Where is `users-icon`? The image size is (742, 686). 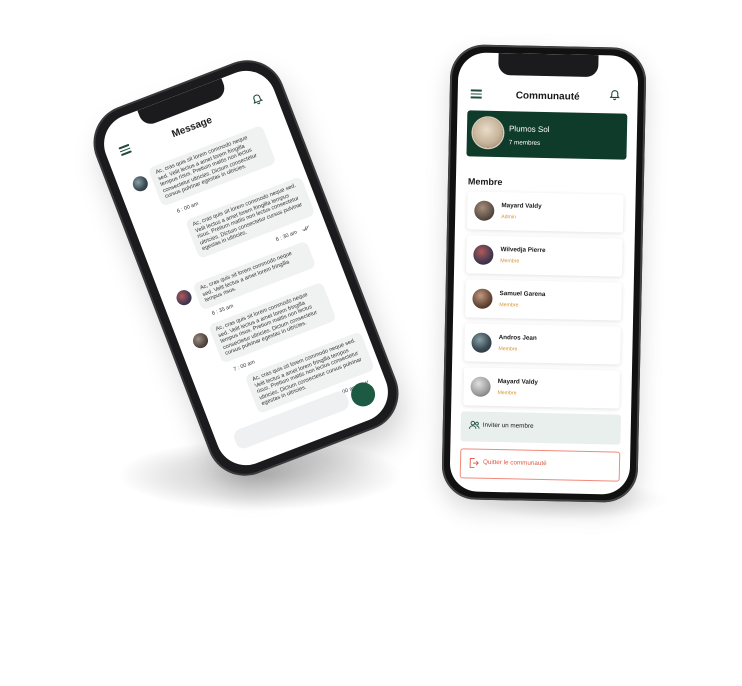
users-icon is located at coordinates (474, 424).